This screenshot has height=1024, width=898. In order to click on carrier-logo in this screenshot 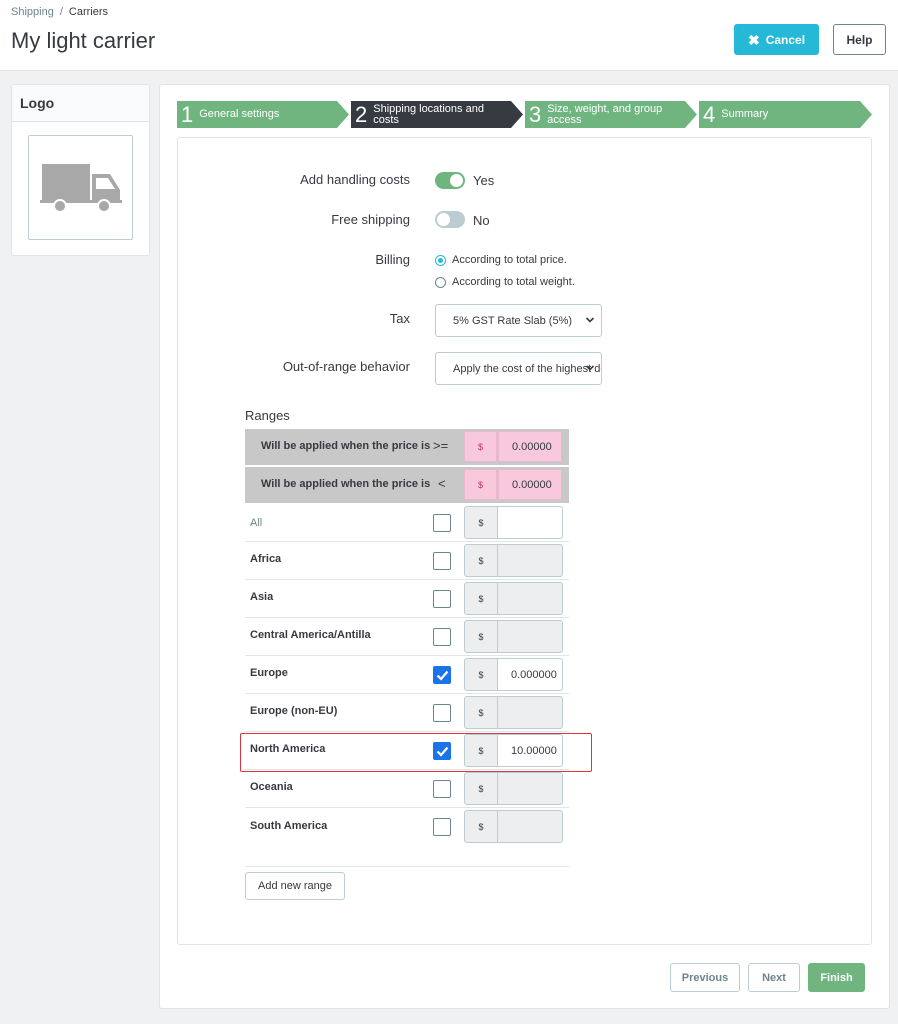, I will do `click(80, 187)`.